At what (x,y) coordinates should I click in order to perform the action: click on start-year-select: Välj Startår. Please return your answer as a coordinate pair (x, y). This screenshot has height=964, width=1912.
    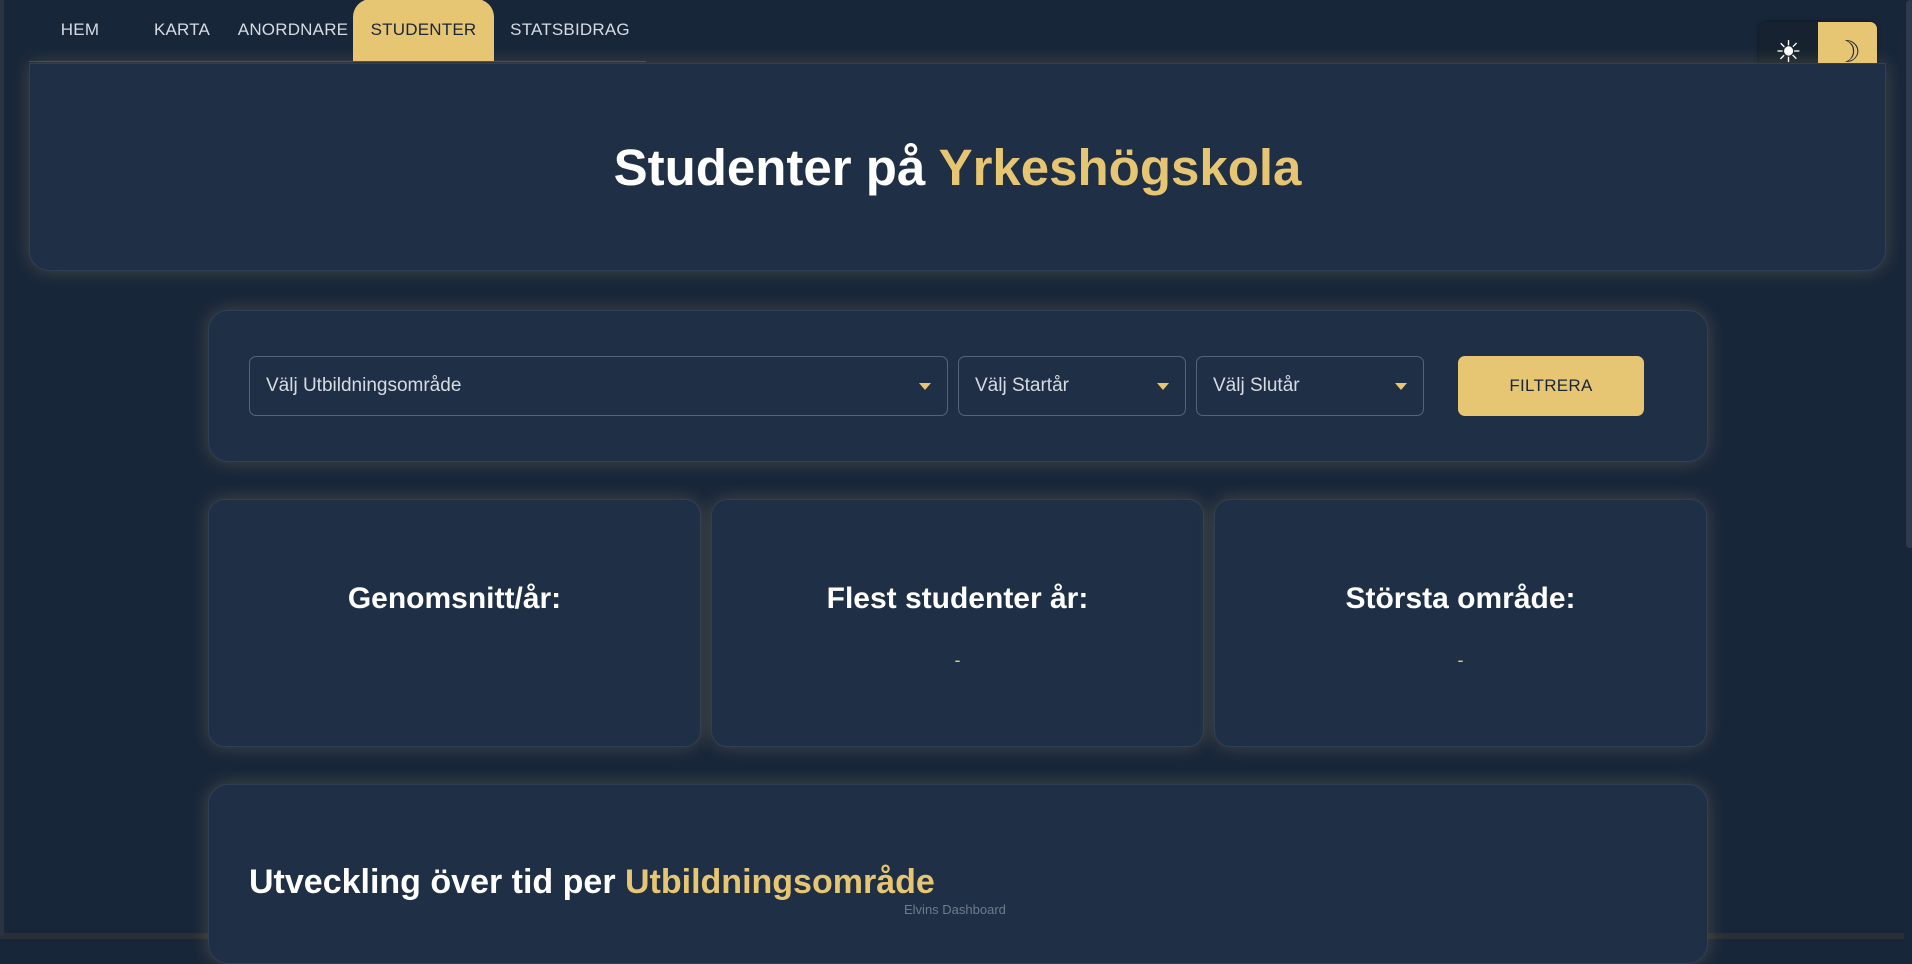
    Looking at the image, I should click on (1072, 386).